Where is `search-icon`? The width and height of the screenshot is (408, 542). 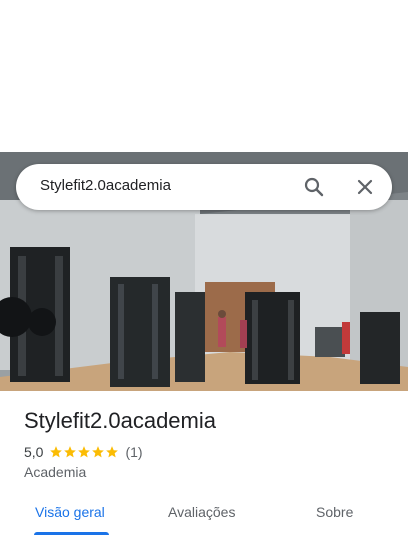 search-icon is located at coordinates (314, 187).